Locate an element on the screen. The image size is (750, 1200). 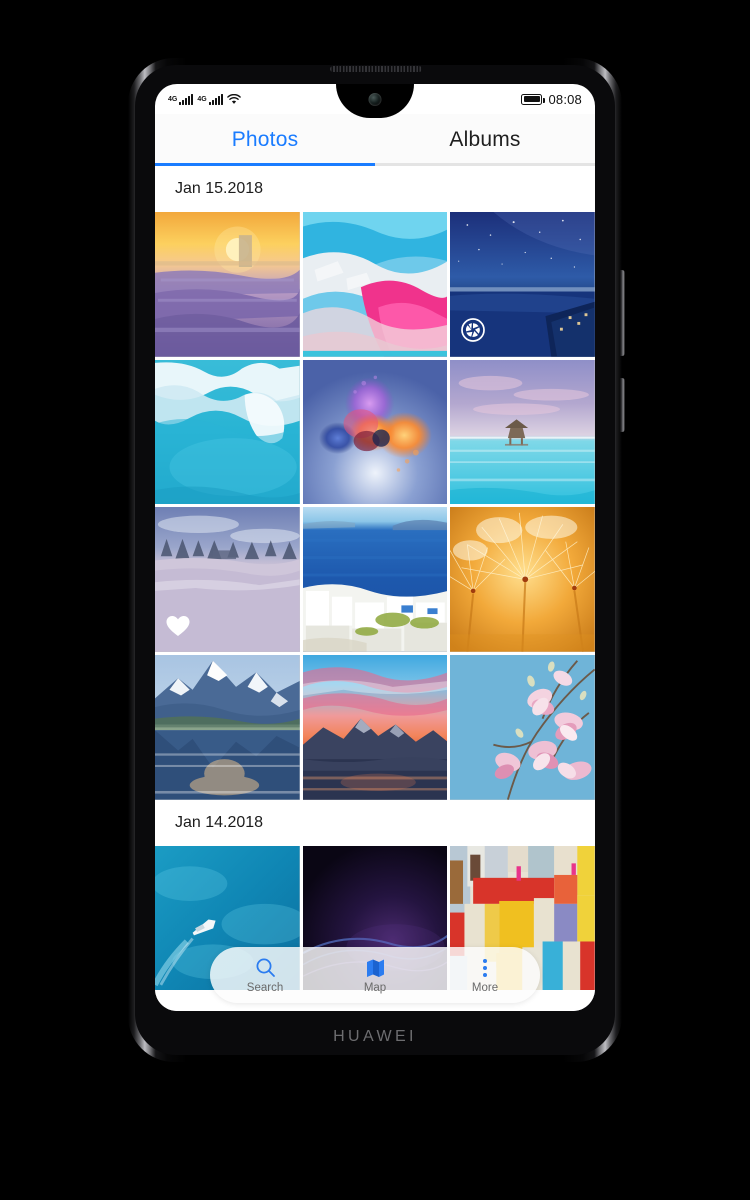
status-right-group: 08:08 is located at coordinates (551, 99).